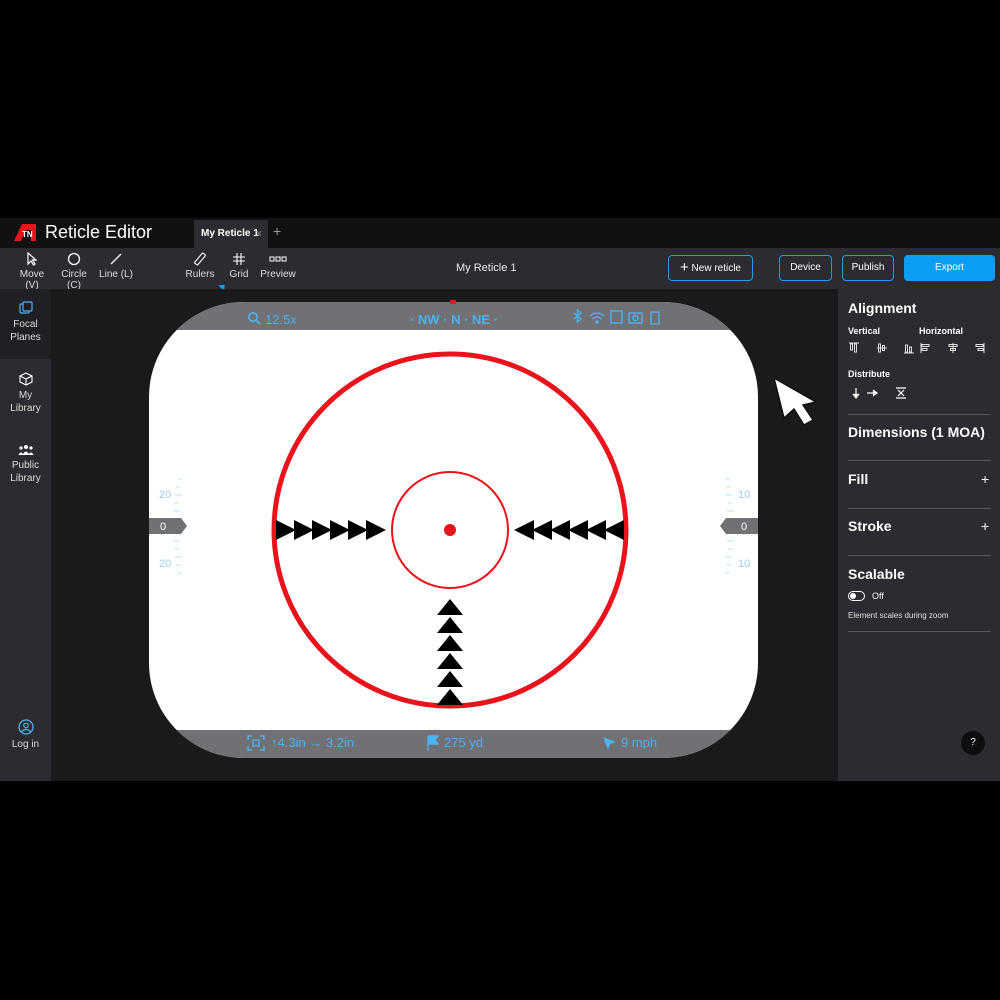  Describe the element at coordinates (163, 527) in the screenshot. I see `left-scale-center: 0` at that location.